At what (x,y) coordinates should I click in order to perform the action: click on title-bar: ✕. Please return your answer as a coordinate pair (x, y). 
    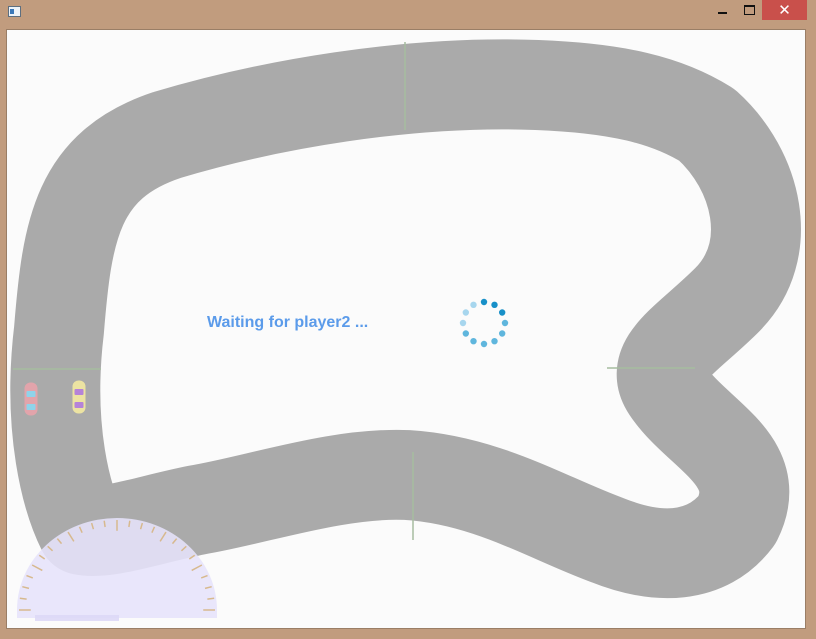
    Looking at the image, I should click on (408, 13).